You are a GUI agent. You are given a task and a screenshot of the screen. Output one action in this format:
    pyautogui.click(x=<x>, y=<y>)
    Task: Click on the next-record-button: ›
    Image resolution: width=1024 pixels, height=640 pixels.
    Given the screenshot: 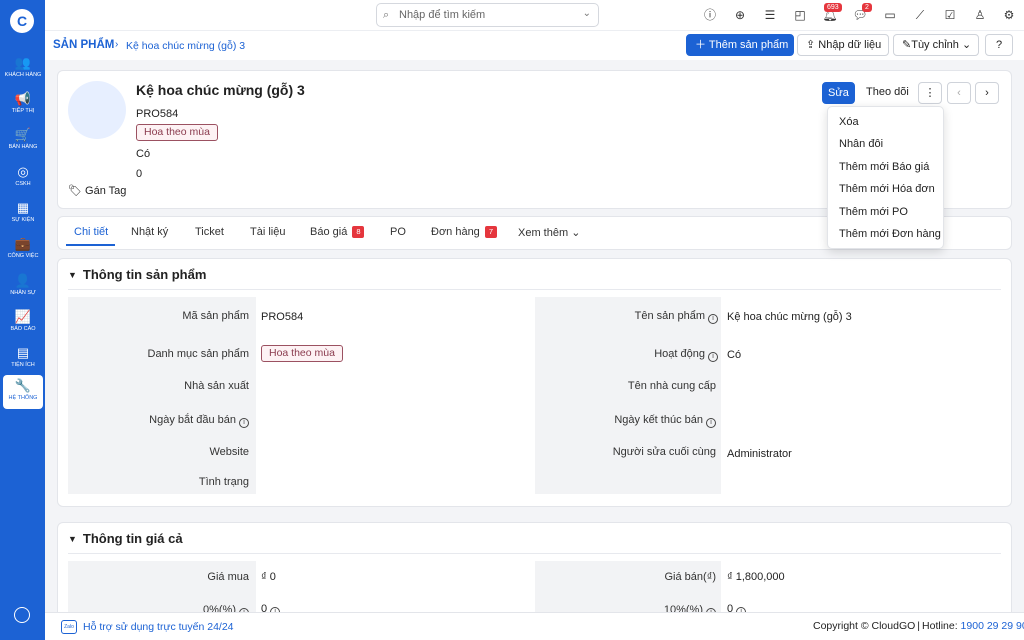 What is the action you would take?
    pyautogui.click(x=987, y=93)
    